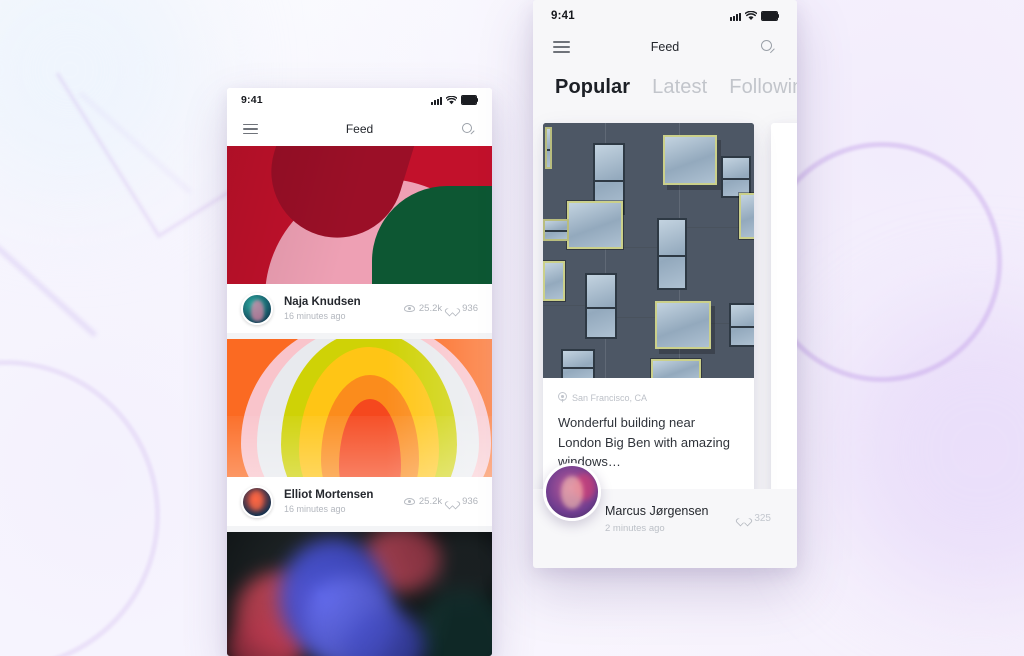 Image resolution: width=1024 pixels, height=656 pixels. What do you see at coordinates (635, 528) in the screenshot?
I see `post-timestamp: 2 minutes ago` at bounding box center [635, 528].